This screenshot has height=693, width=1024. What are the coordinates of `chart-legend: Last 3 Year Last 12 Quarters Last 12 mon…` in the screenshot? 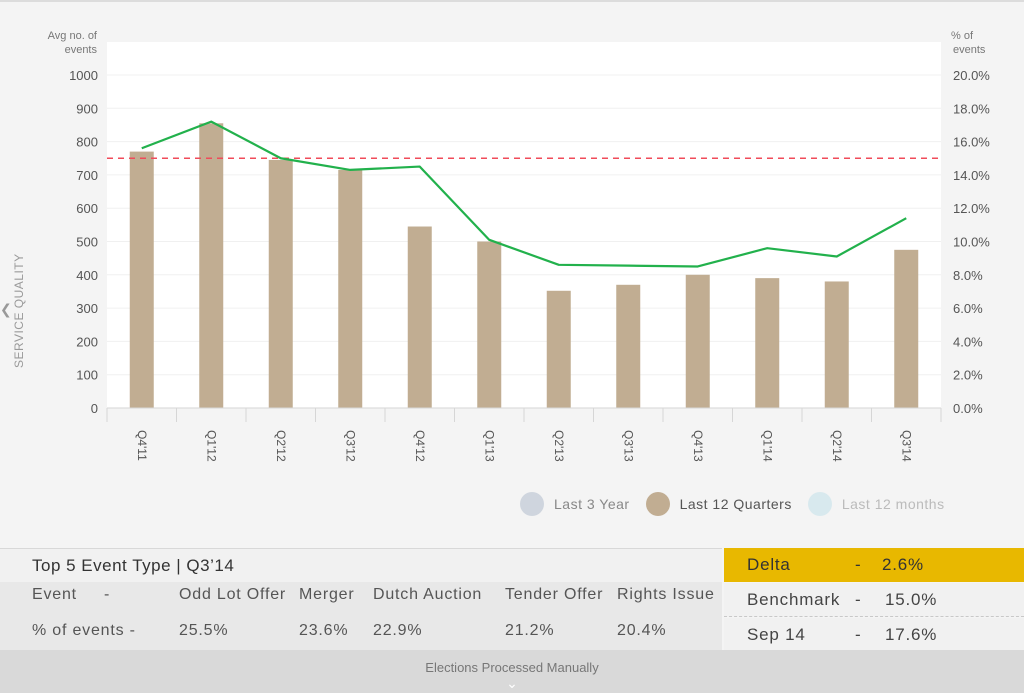 It's located at (740, 504).